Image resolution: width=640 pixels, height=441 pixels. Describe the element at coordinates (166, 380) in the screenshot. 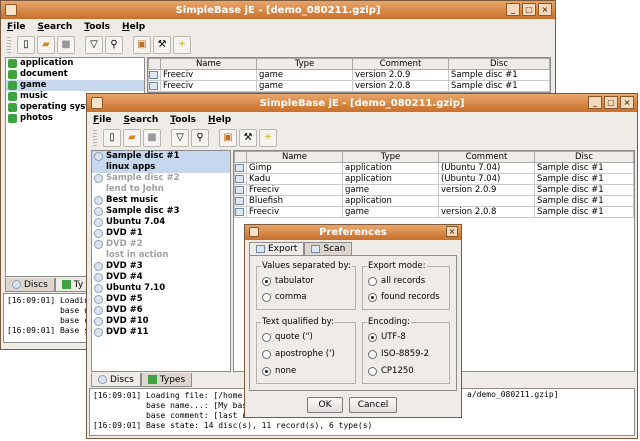

I see `tab-types: Types` at that location.